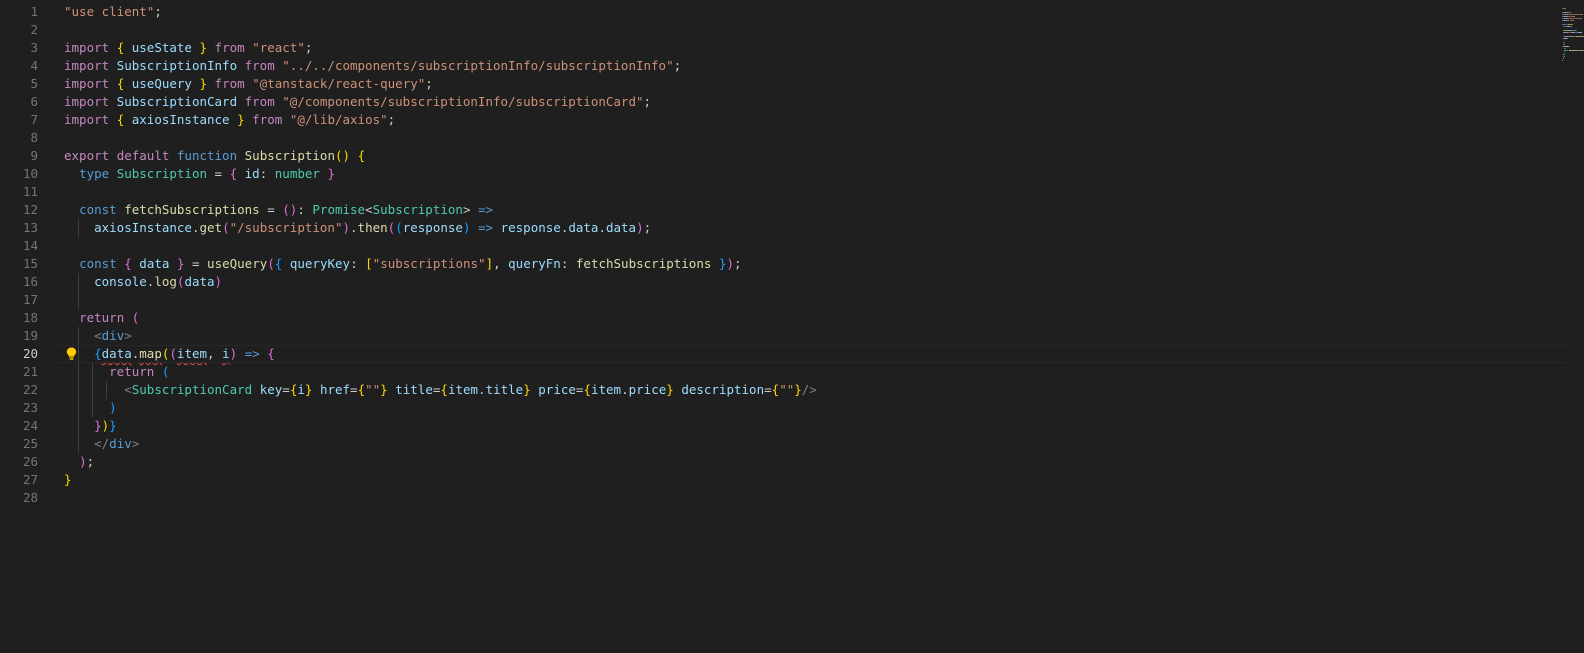 This screenshot has height=653, width=1584. What do you see at coordinates (783, 462) in the screenshot?
I see `code-line: 26 );` at bounding box center [783, 462].